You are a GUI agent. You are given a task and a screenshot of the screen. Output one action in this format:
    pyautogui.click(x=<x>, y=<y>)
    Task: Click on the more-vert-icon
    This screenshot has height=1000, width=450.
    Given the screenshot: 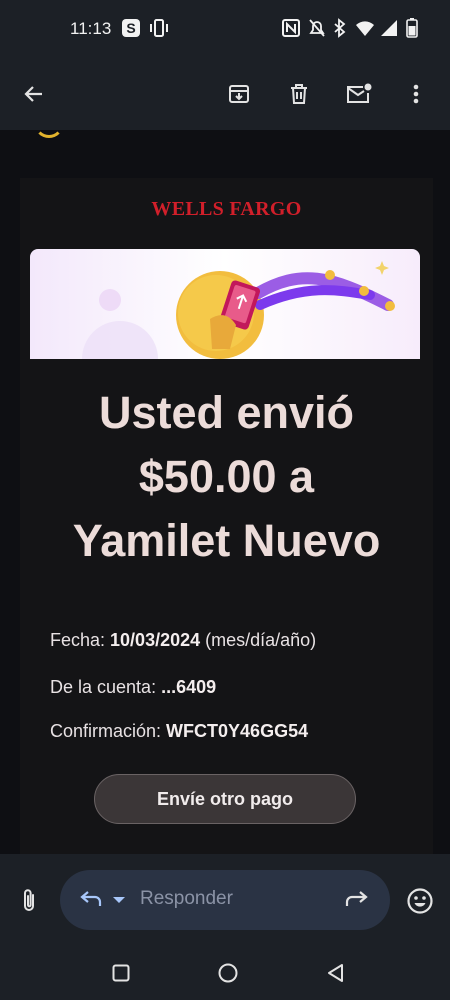 What is the action you would take?
    pyautogui.click(x=416, y=94)
    